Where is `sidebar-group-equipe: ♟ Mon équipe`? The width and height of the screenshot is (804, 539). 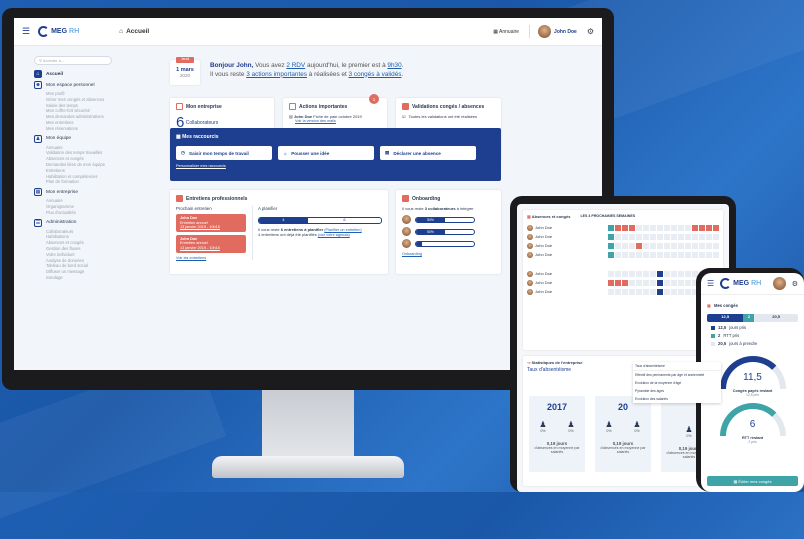
sidebar-group-equipe: ♟ Mon équipe is located at coordinates (92, 138).